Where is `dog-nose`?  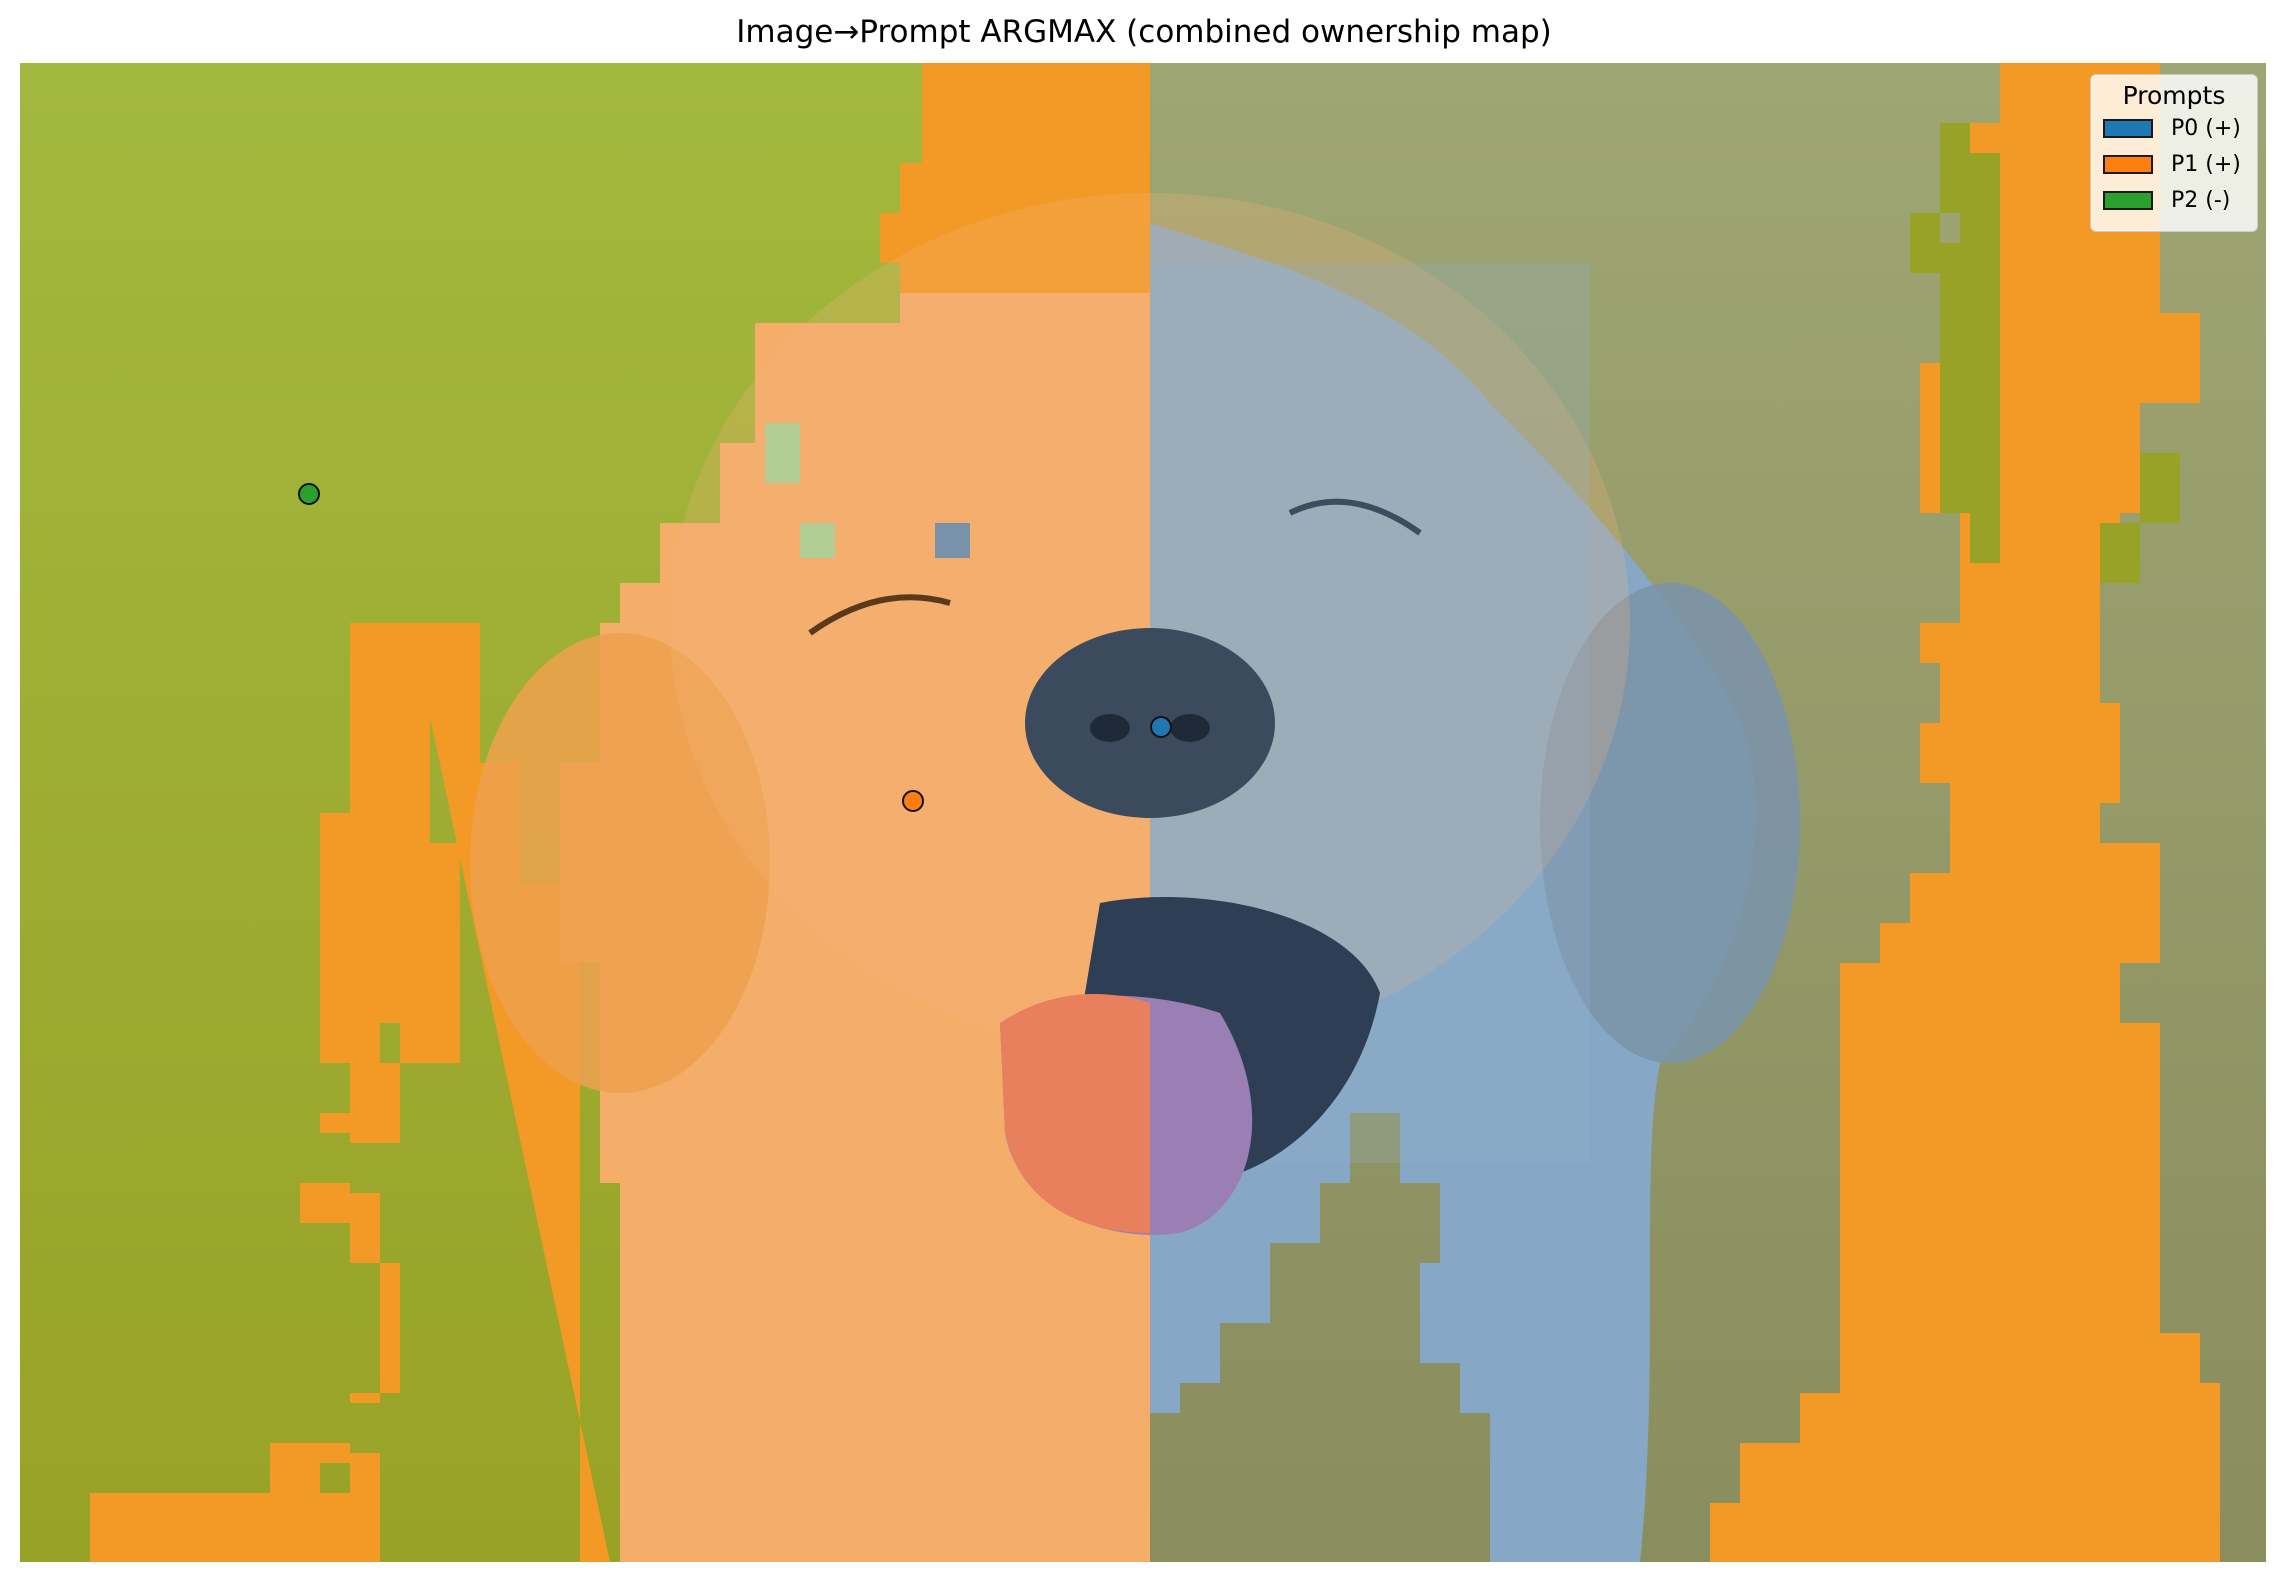
dog-nose is located at coordinates (1150, 723).